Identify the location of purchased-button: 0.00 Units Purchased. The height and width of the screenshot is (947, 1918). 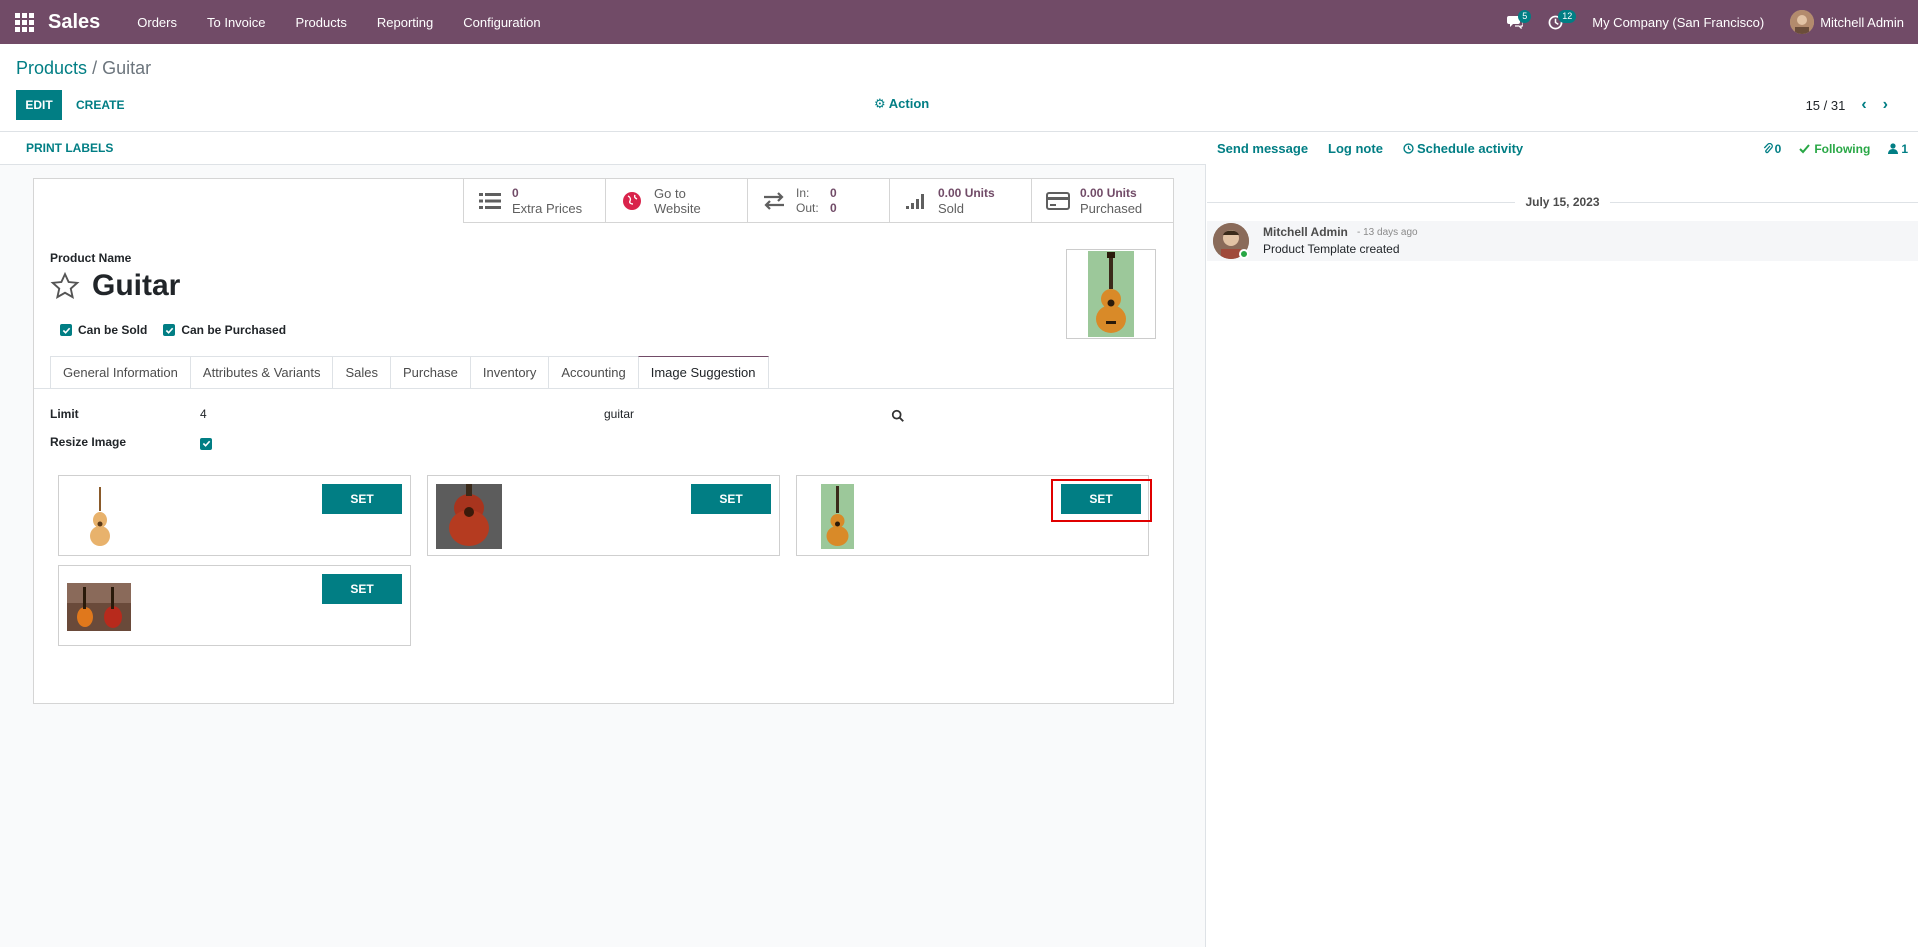
(1102, 201).